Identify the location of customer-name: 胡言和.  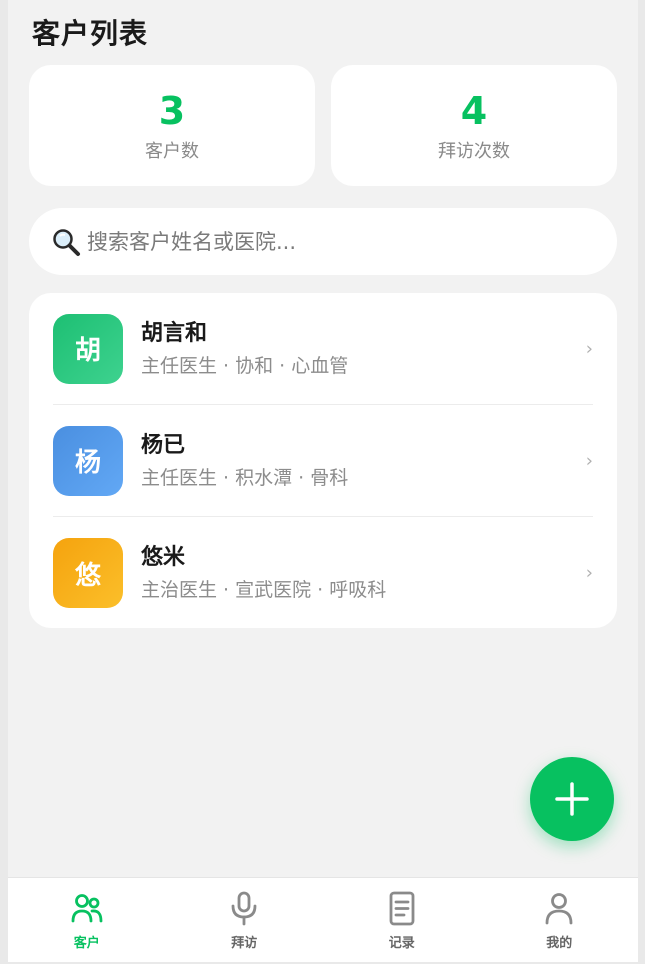
(174, 333).